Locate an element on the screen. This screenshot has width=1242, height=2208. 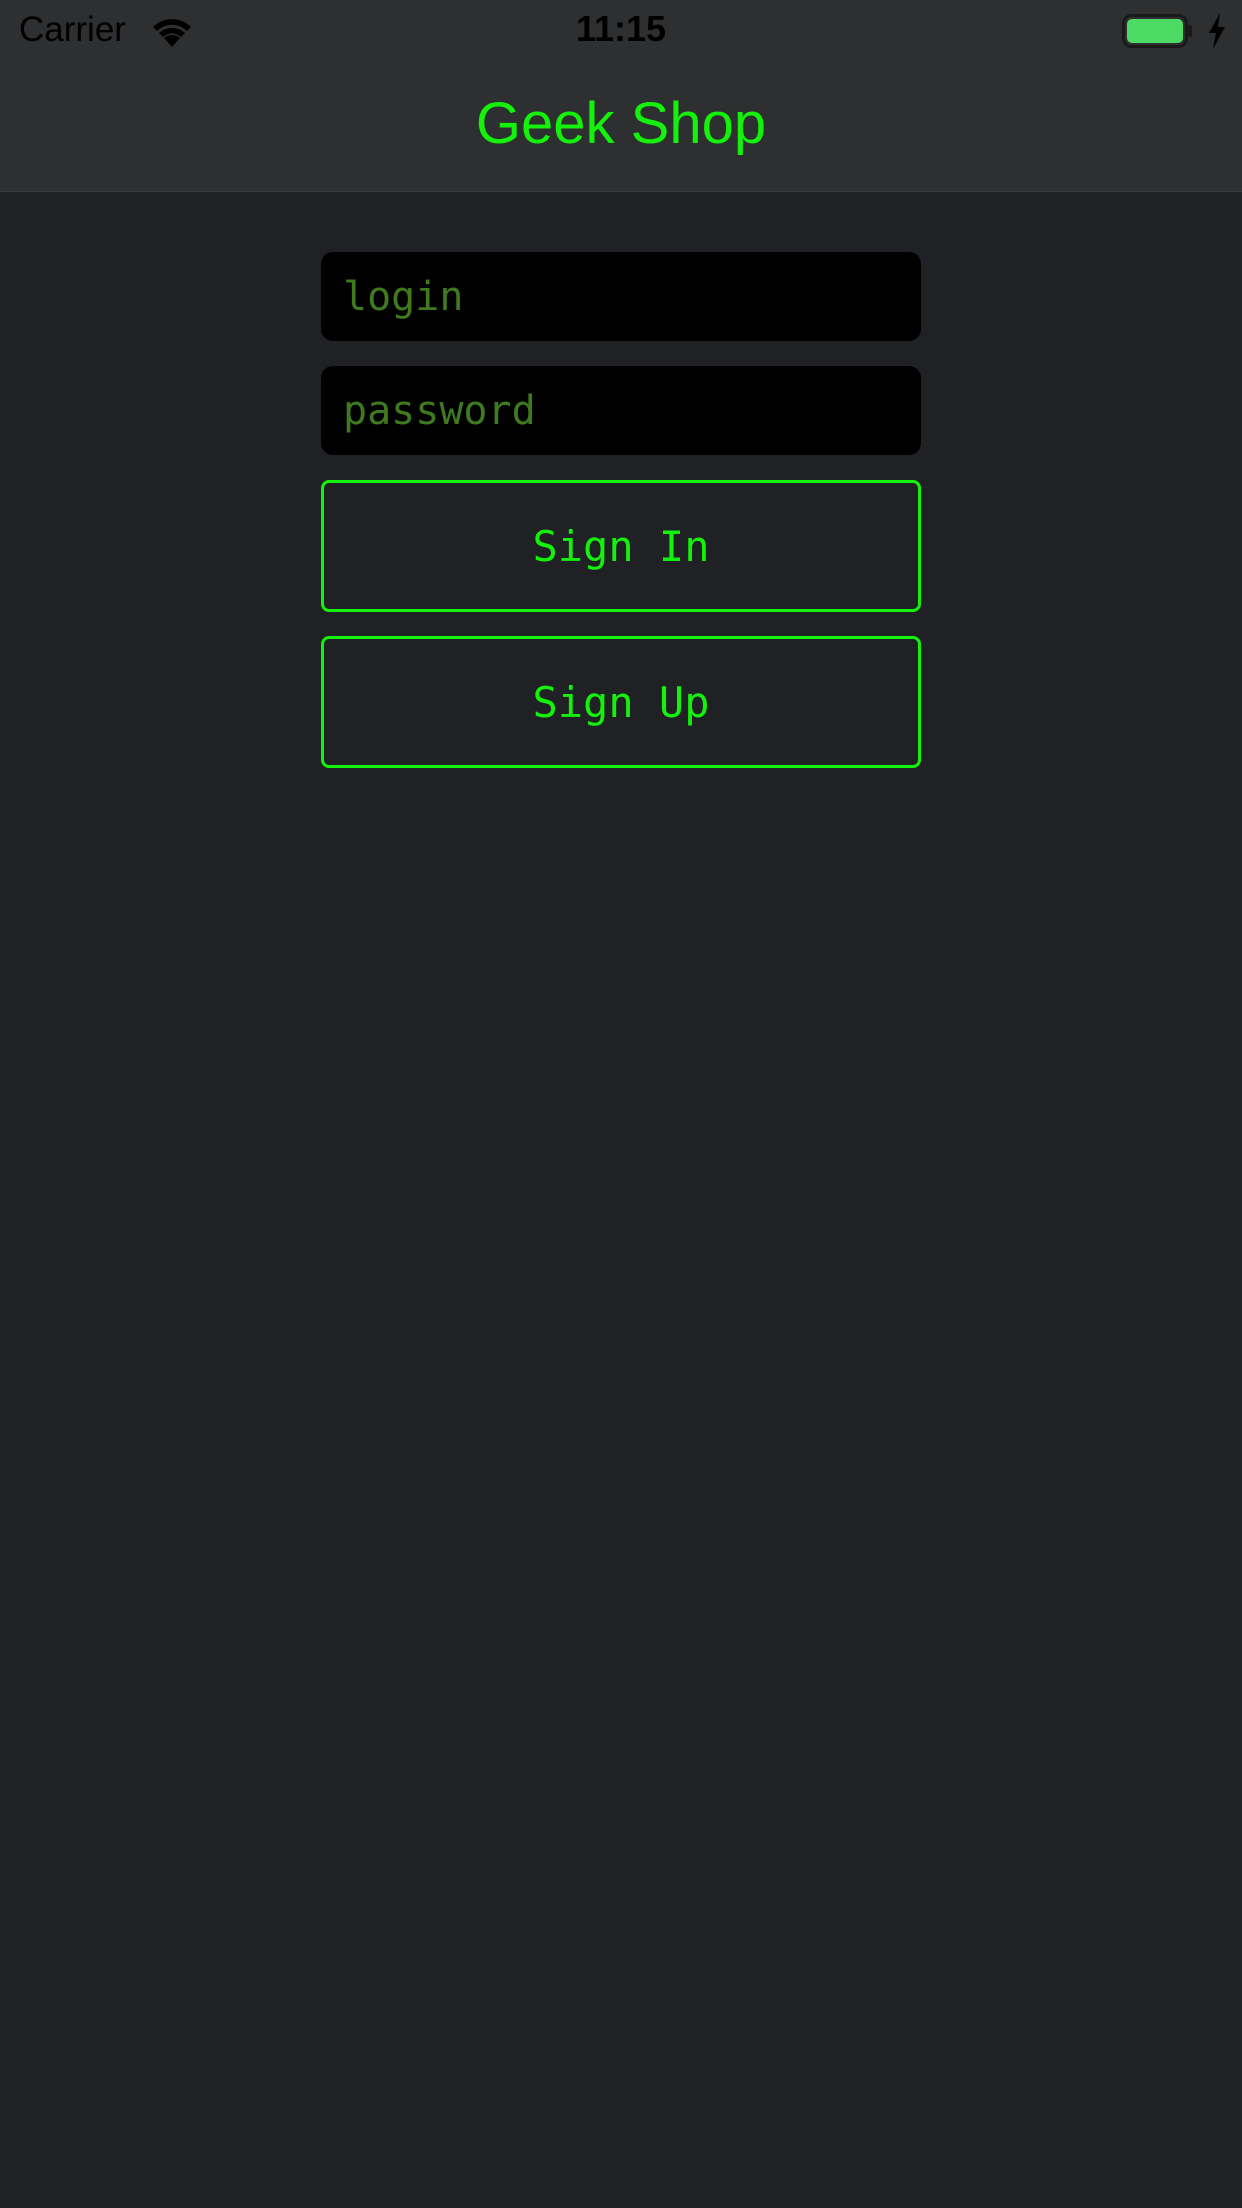
sign-in-button: Sign In is located at coordinates (621, 546).